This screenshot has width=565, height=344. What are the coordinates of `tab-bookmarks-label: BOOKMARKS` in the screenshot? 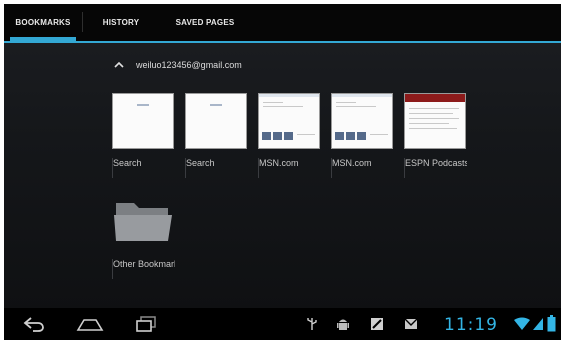 It's located at (43, 22).